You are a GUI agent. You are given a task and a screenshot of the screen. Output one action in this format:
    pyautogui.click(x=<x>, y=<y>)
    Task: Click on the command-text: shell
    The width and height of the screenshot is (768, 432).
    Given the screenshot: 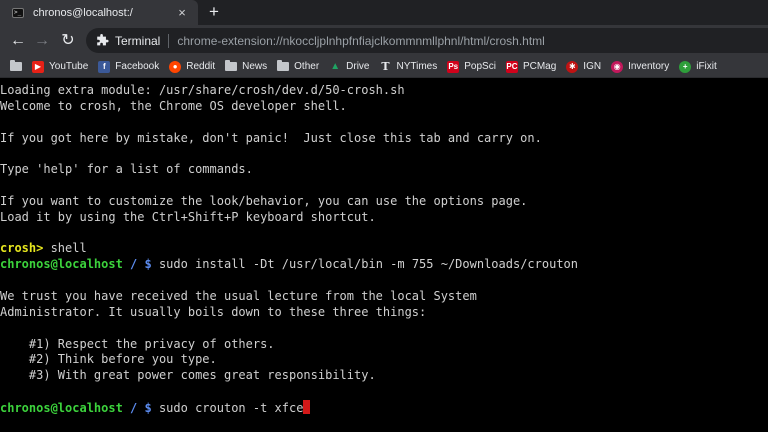 What is the action you would take?
    pyautogui.click(x=65, y=248)
    